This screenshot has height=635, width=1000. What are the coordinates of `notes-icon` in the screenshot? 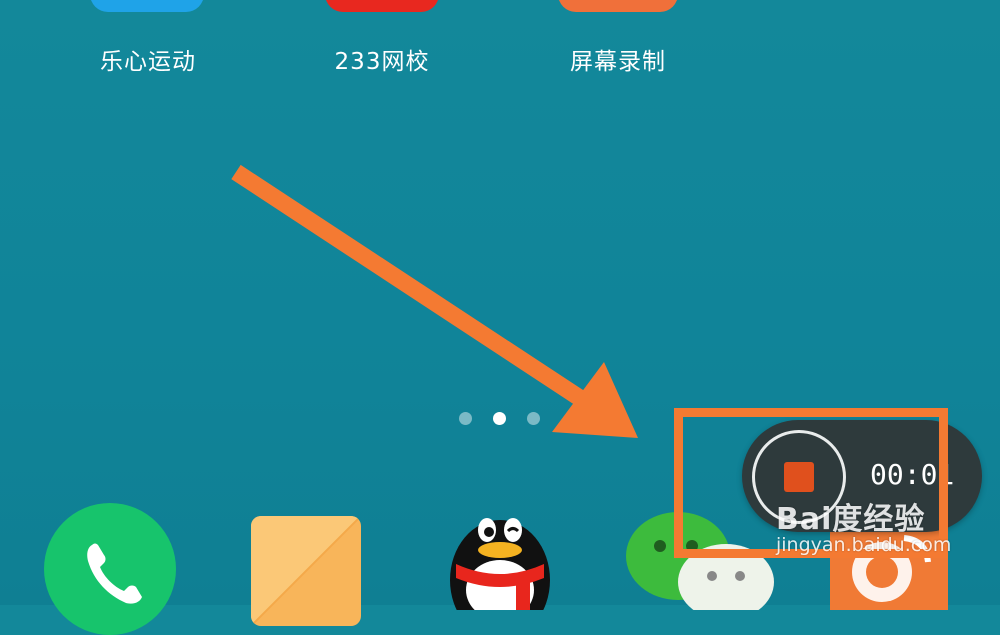 It's located at (306, 571).